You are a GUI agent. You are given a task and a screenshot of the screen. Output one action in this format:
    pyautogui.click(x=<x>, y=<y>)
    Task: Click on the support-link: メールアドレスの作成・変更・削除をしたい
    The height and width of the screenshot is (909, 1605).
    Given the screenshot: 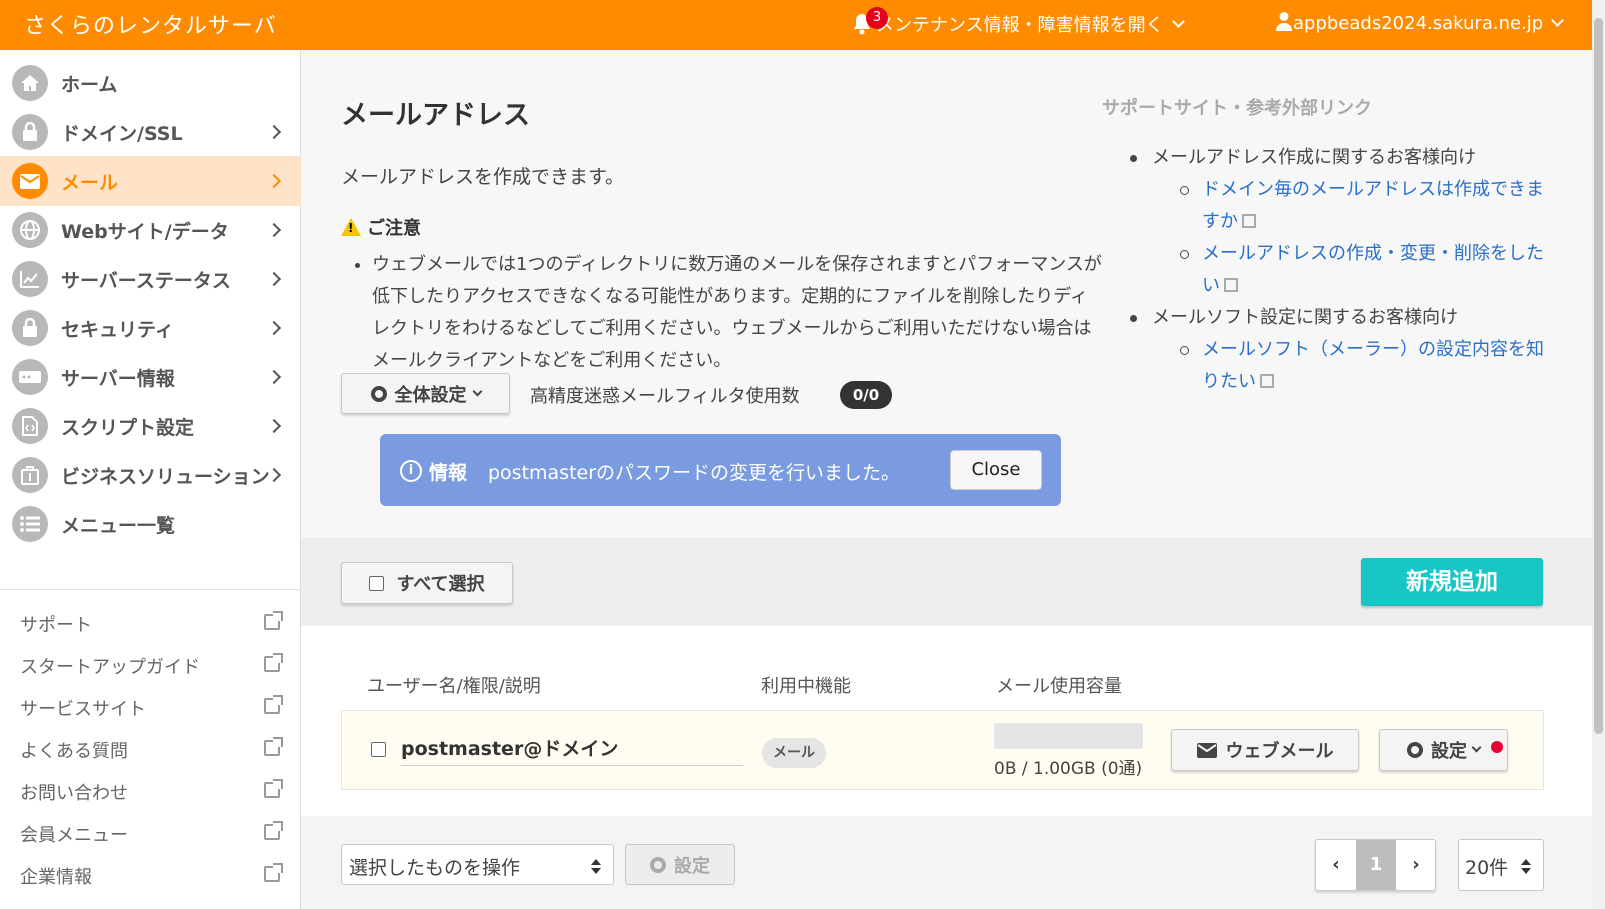 What is the action you would take?
    pyautogui.click(x=1340, y=270)
    